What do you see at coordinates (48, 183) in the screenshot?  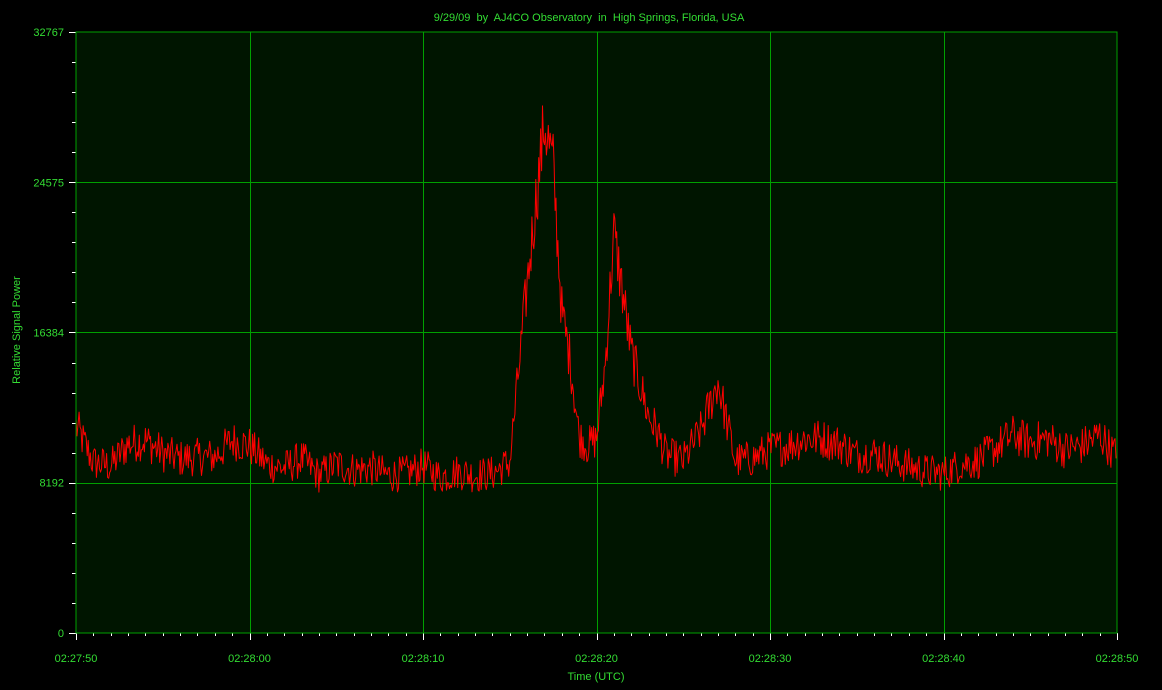 I see `y-tick-label: 24575` at bounding box center [48, 183].